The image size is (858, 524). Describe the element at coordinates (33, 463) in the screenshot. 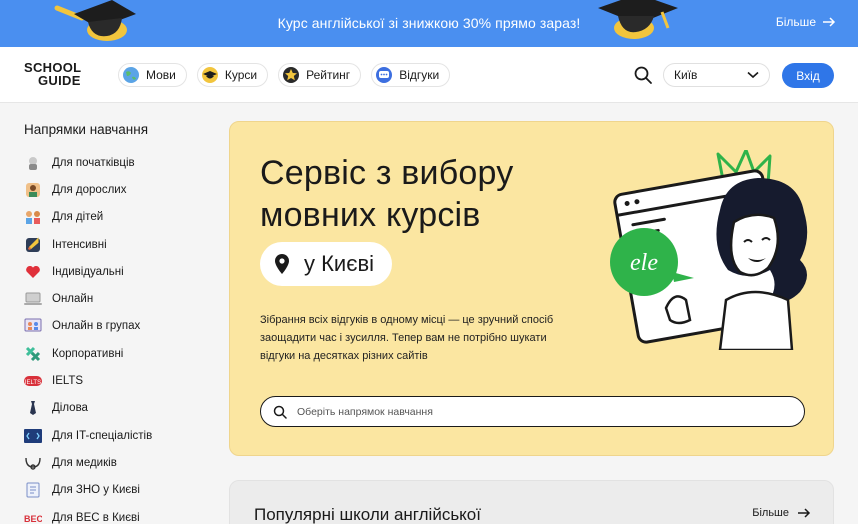

I see `stethoscope-icon` at that location.